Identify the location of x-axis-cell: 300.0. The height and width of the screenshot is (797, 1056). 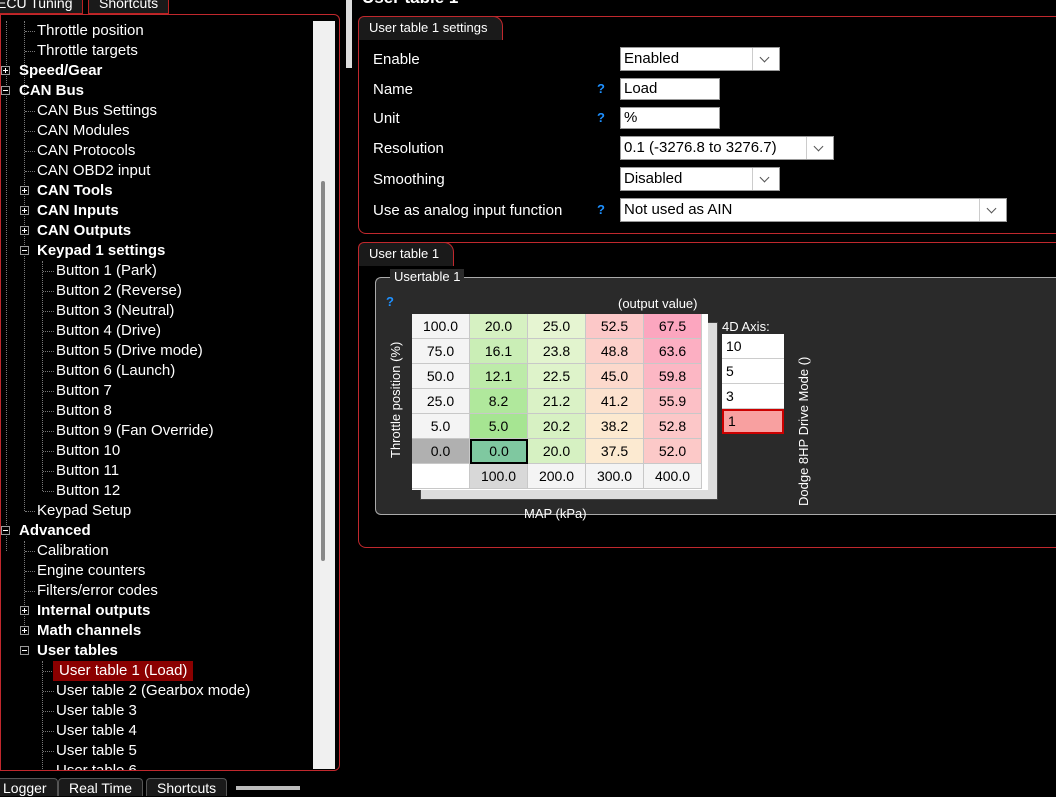
(615, 476).